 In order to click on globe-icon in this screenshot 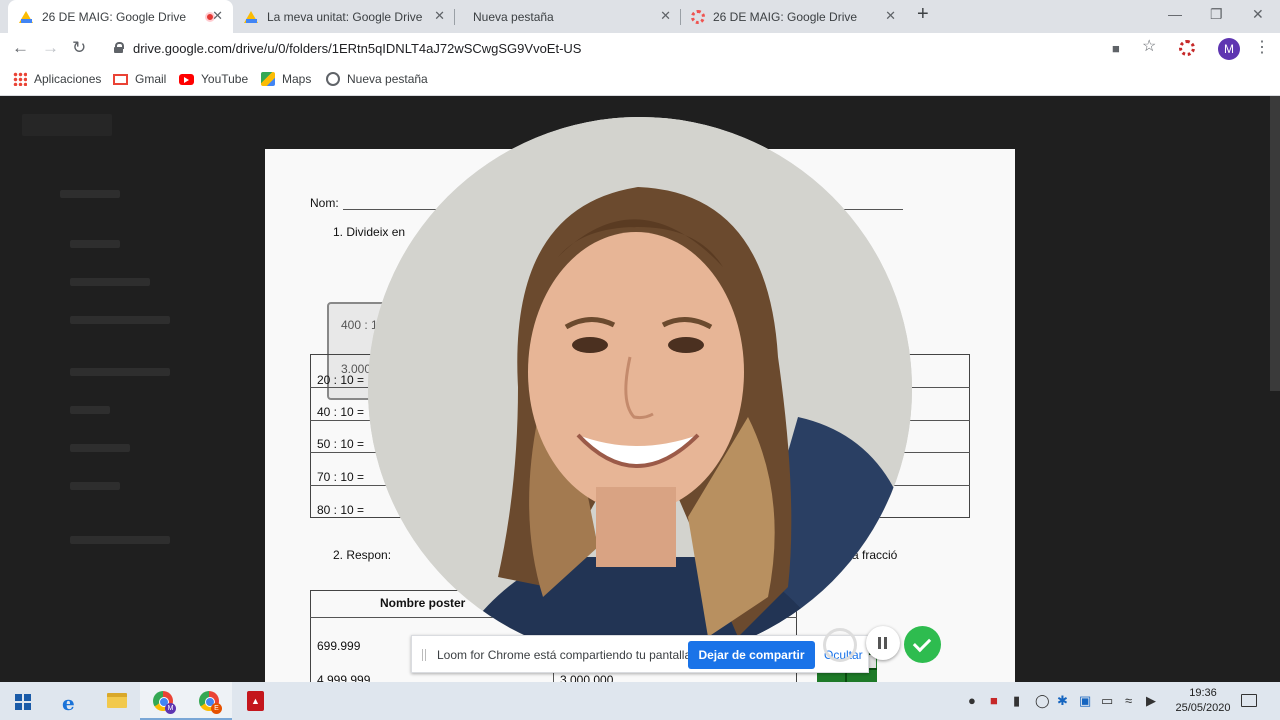, I will do `click(333, 79)`.